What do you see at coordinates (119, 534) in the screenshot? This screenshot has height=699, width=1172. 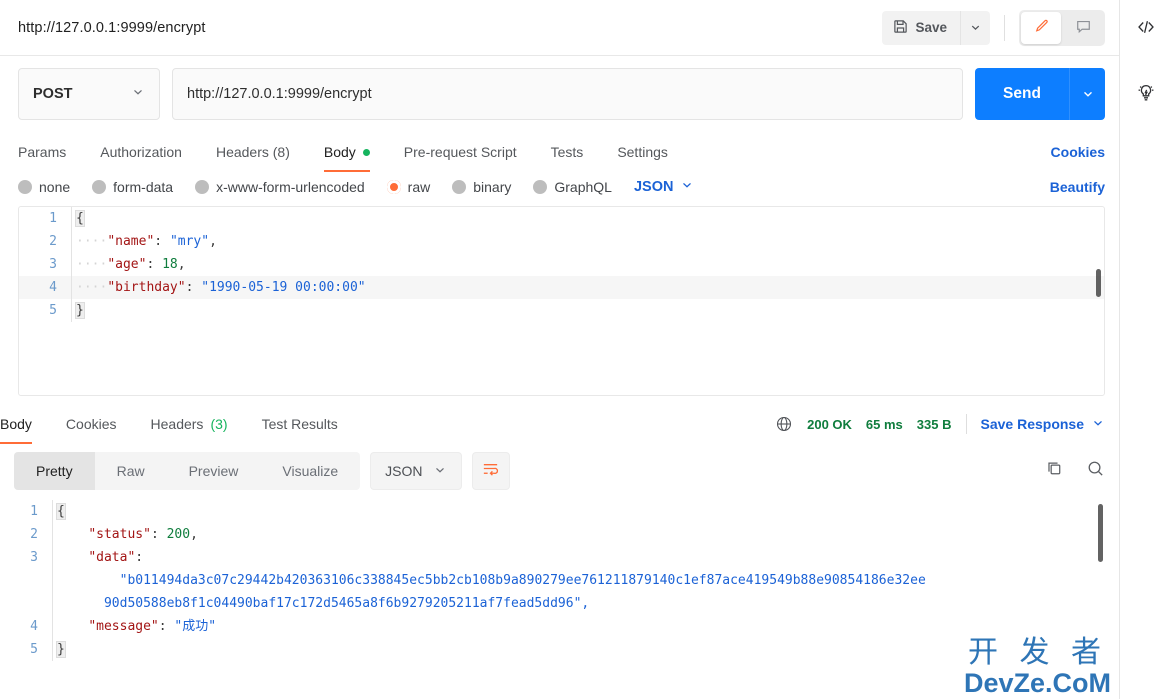 I see `json-key: "status"` at bounding box center [119, 534].